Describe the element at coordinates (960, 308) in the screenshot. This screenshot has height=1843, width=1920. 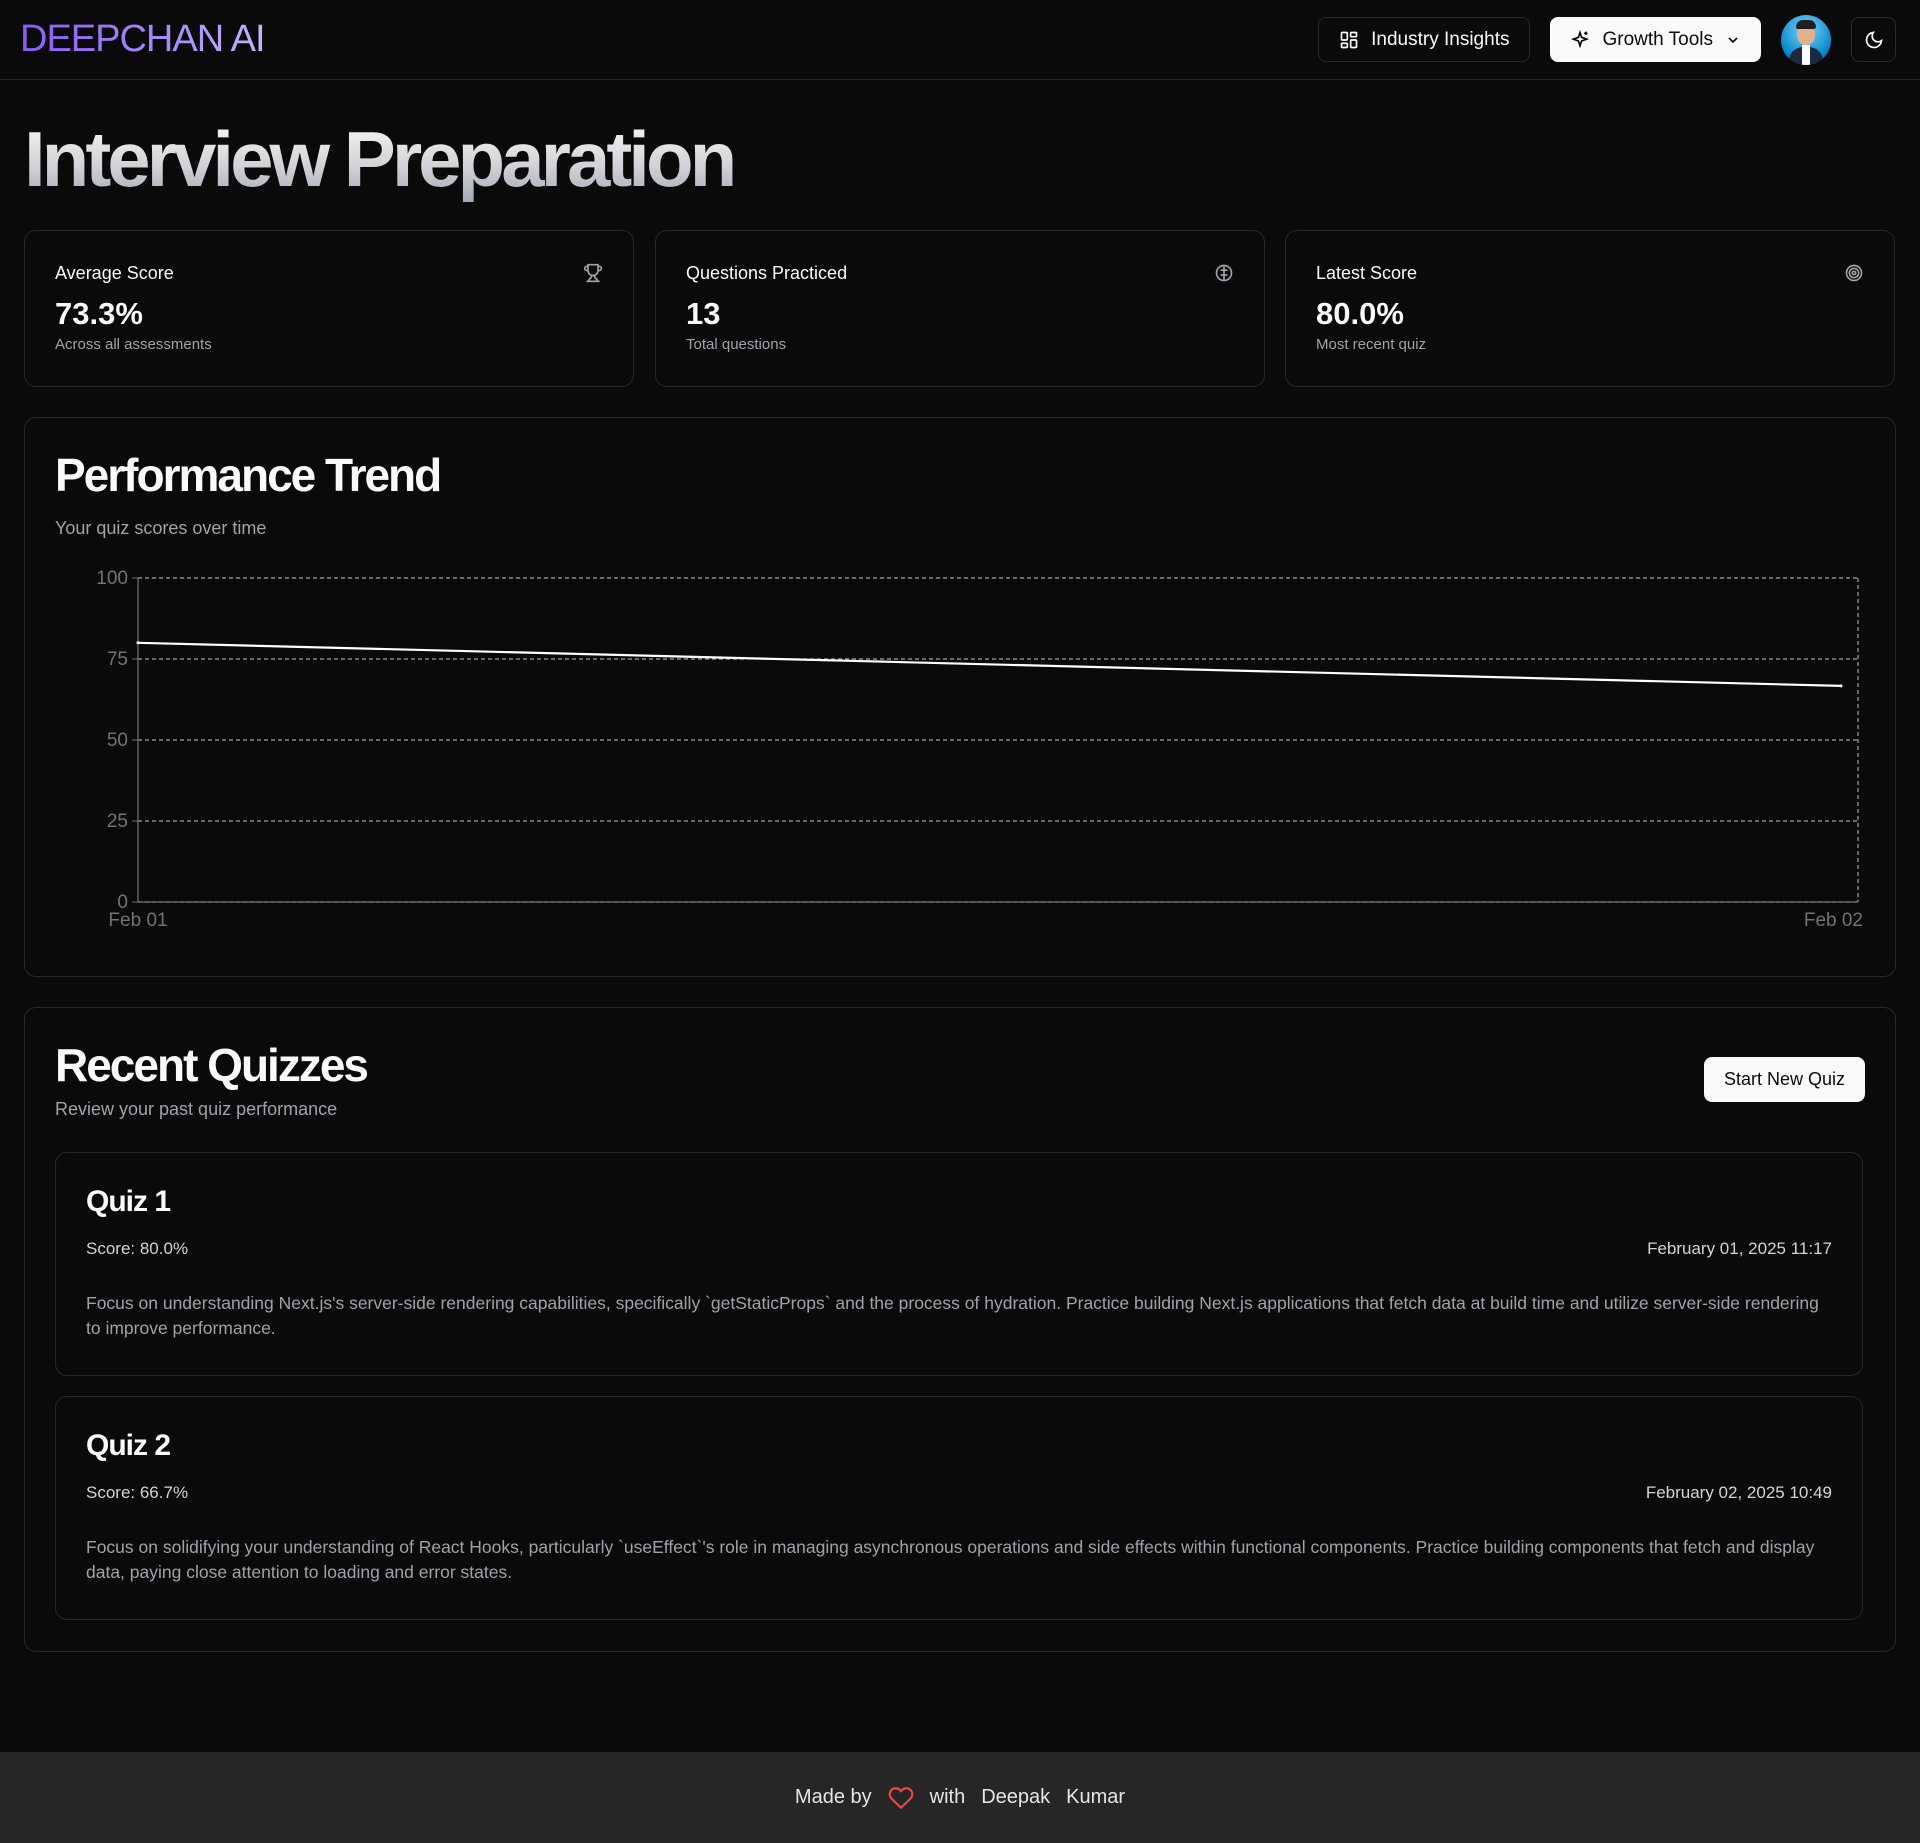
I see `stat-card-questions-practiced: Questions Practiced 13 Total questions` at that location.